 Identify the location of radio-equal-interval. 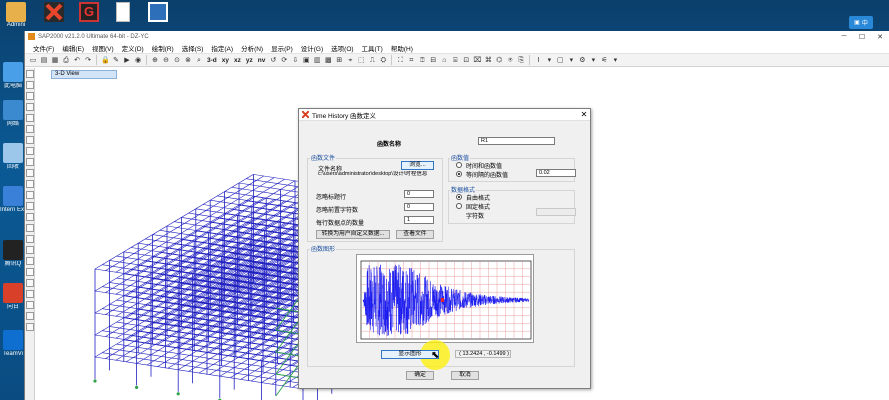
(459, 174).